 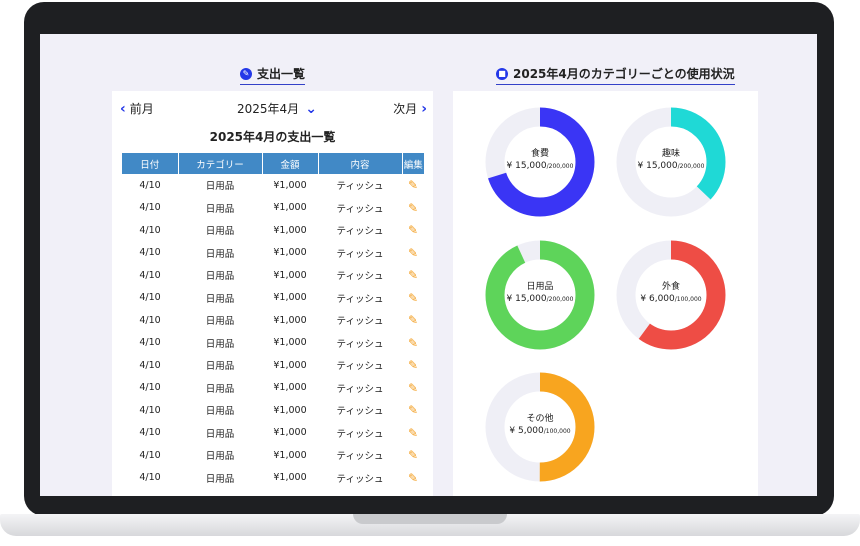 I want to click on spent-amount: ¥ 5,000, so click(x=526, y=431).